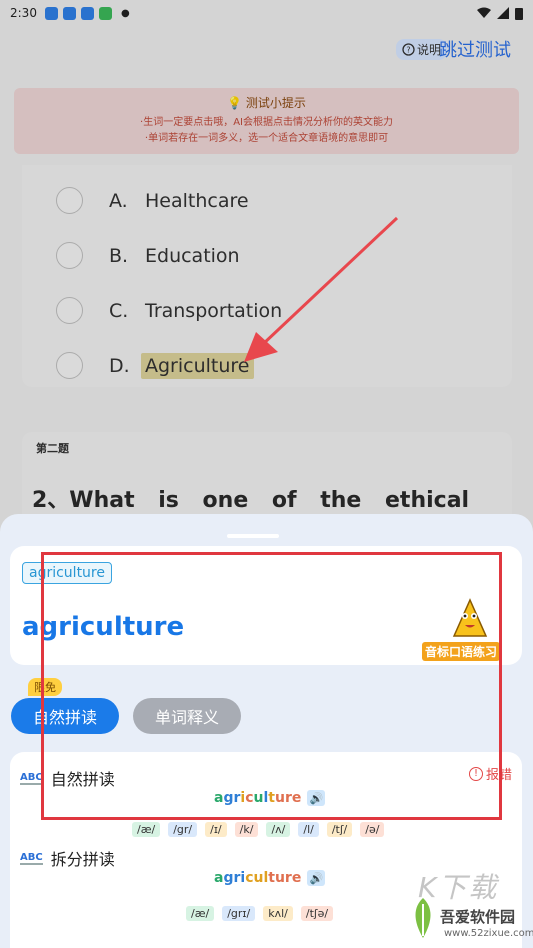 This screenshot has width=533, height=948. I want to click on watermark-big-text: K下载, so click(458, 887).